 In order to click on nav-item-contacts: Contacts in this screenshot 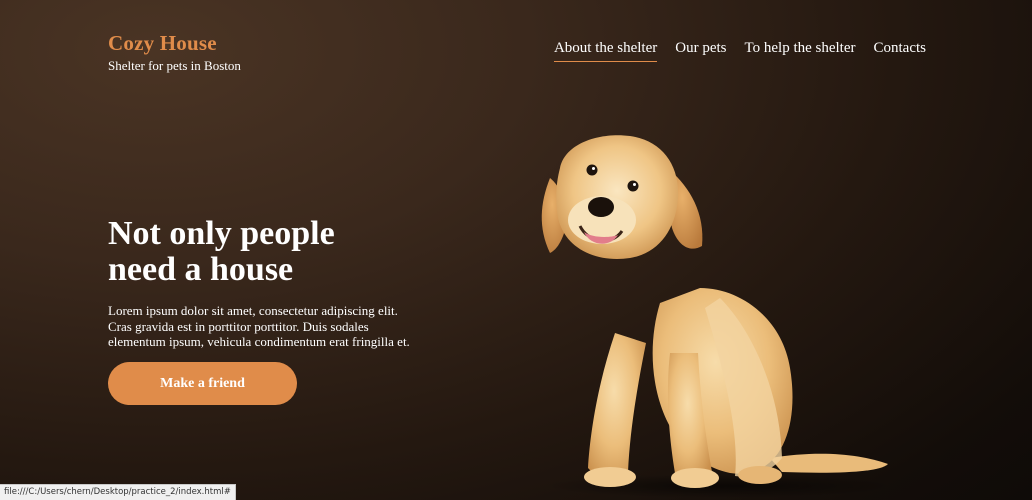, I will do `click(900, 51)`.